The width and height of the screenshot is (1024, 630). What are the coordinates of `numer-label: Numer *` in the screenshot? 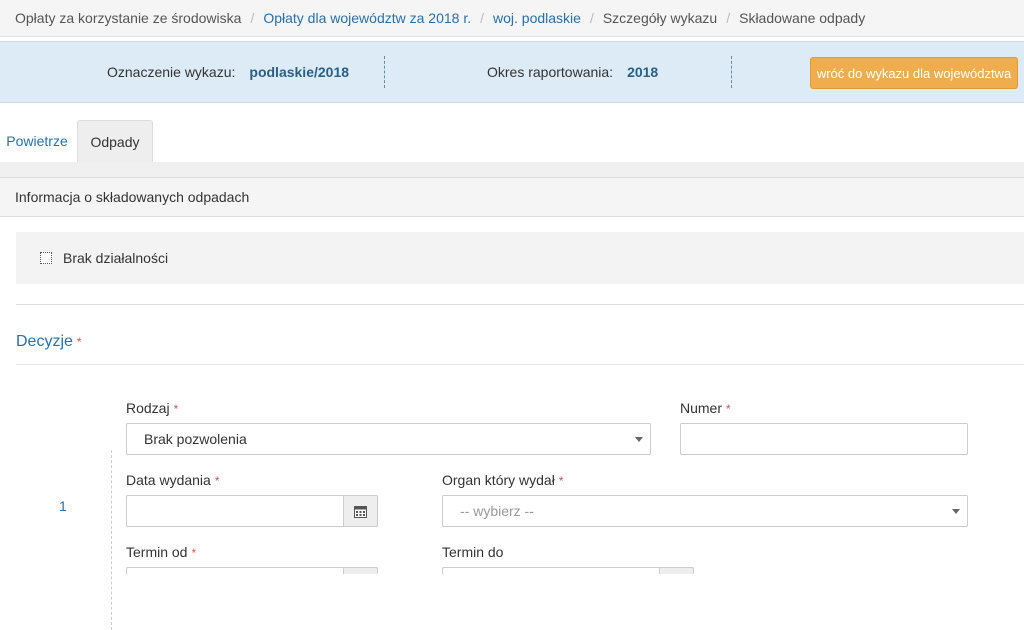 It's located at (705, 408).